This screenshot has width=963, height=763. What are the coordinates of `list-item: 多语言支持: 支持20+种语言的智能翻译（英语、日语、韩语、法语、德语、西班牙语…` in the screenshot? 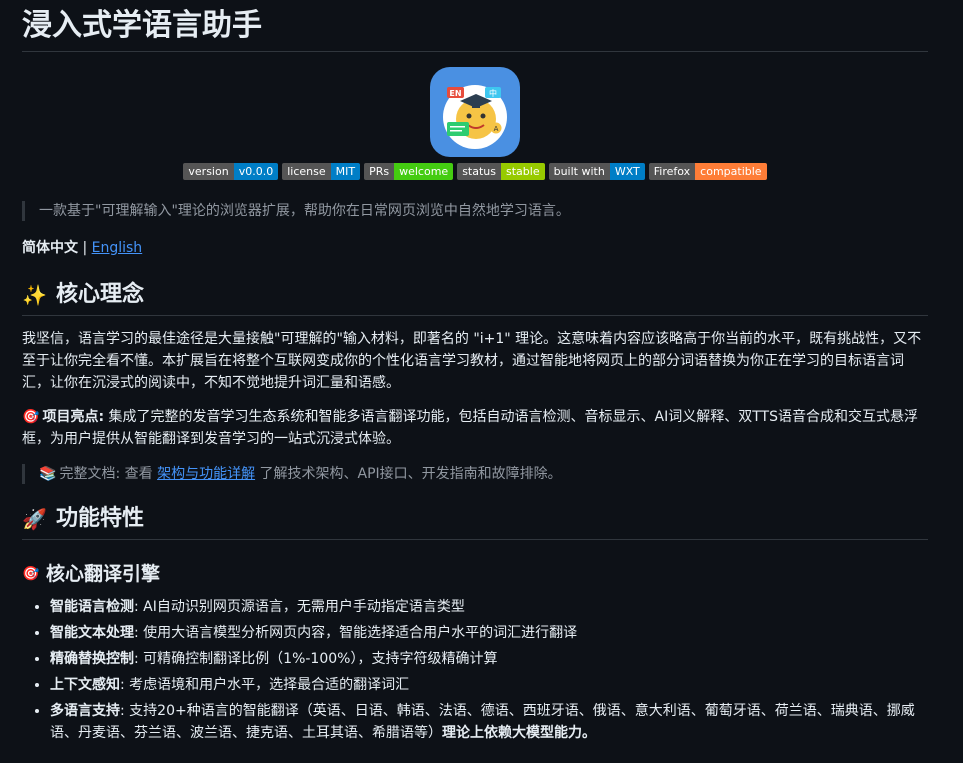 It's located at (489, 722).